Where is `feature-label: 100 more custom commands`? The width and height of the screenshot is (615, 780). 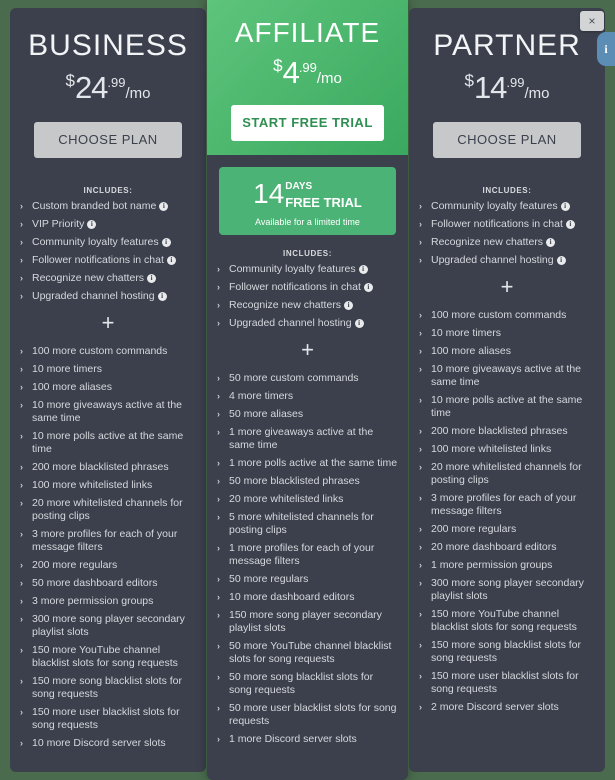
feature-label: 100 more custom commands is located at coordinates (499, 314).